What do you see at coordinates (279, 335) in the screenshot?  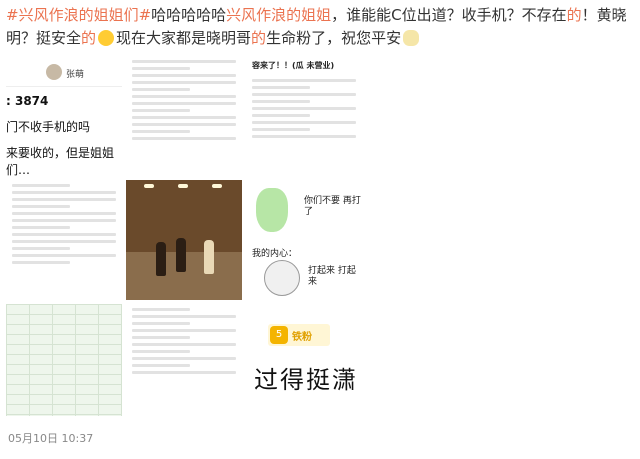 I see `fan-level-icon: 5` at bounding box center [279, 335].